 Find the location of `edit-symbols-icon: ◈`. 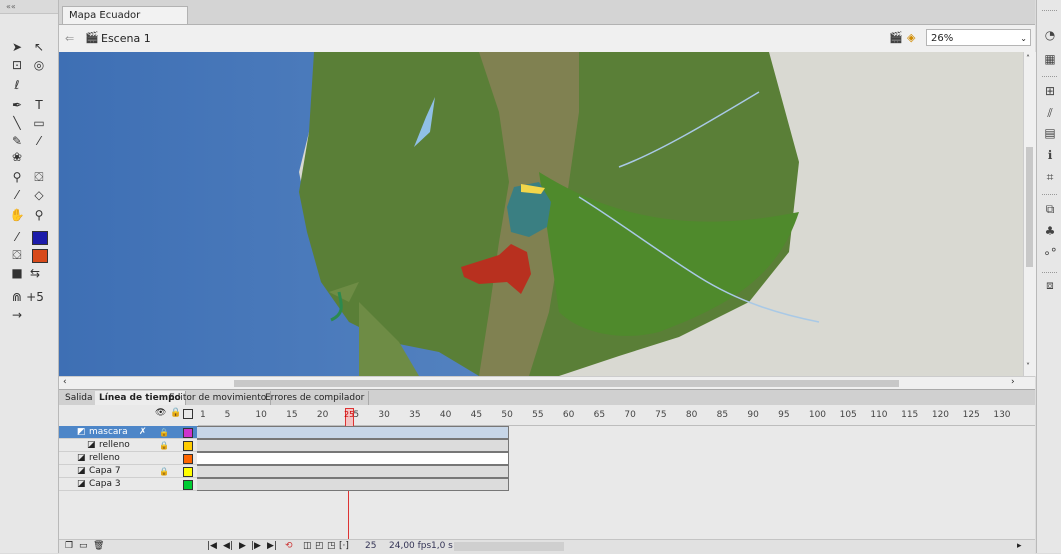

edit-symbols-icon: ◈ is located at coordinates (911, 37).